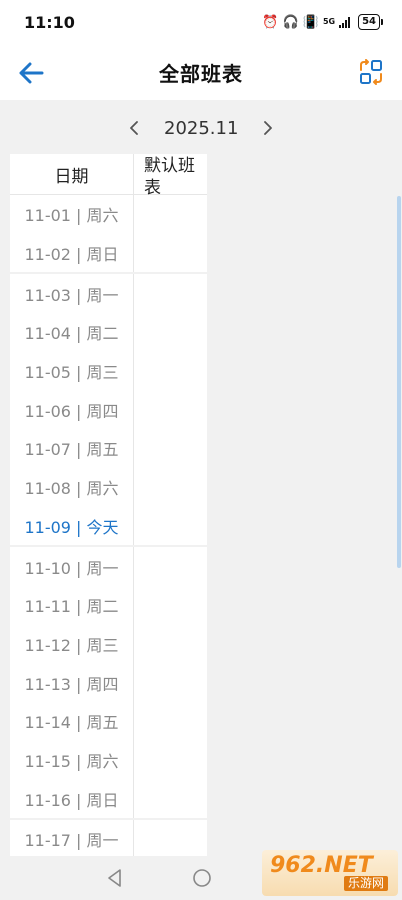  I want to click on scrollbar, so click(399, 382).